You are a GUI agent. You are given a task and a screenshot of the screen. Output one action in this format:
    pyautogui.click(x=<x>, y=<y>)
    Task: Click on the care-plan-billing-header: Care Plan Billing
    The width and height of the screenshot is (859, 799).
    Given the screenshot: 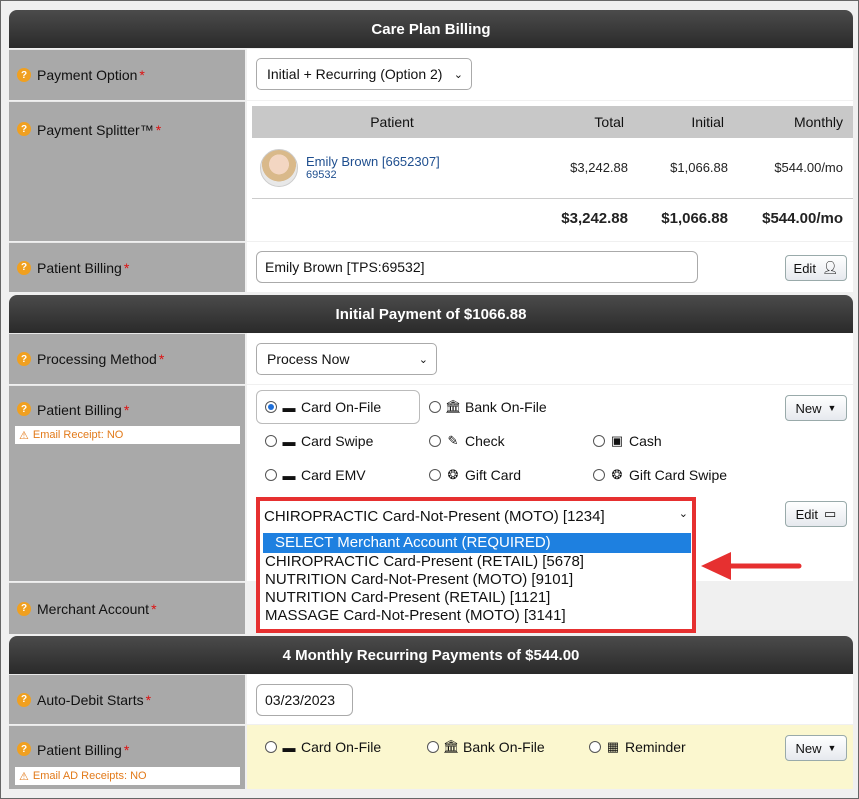 What is the action you would take?
    pyautogui.click(x=431, y=29)
    